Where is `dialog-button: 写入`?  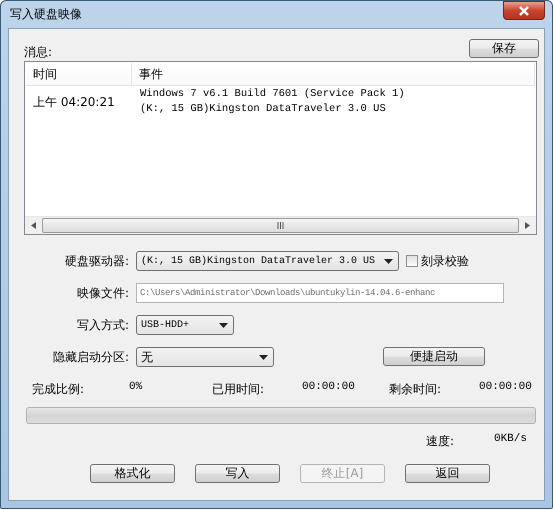 dialog-button: 写入 is located at coordinates (237, 473).